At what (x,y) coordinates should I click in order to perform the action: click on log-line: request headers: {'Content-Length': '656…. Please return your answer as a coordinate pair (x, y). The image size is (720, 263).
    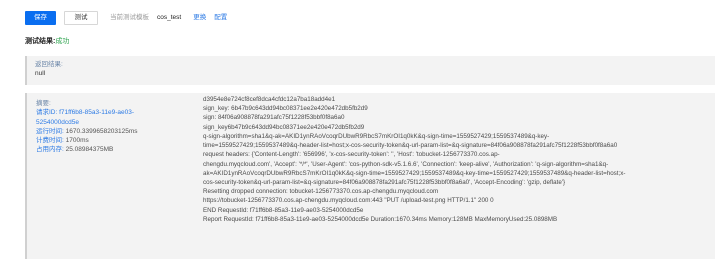
    Looking at the image, I should click on (351, 155).